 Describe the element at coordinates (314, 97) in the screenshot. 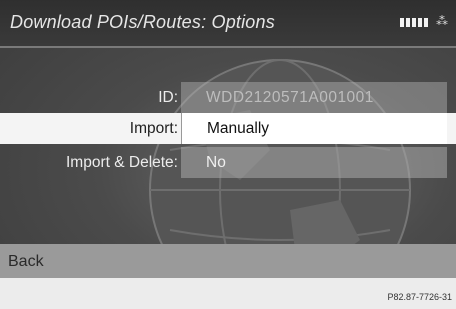

I see `id-value: WDD2120571A001001` at that location.